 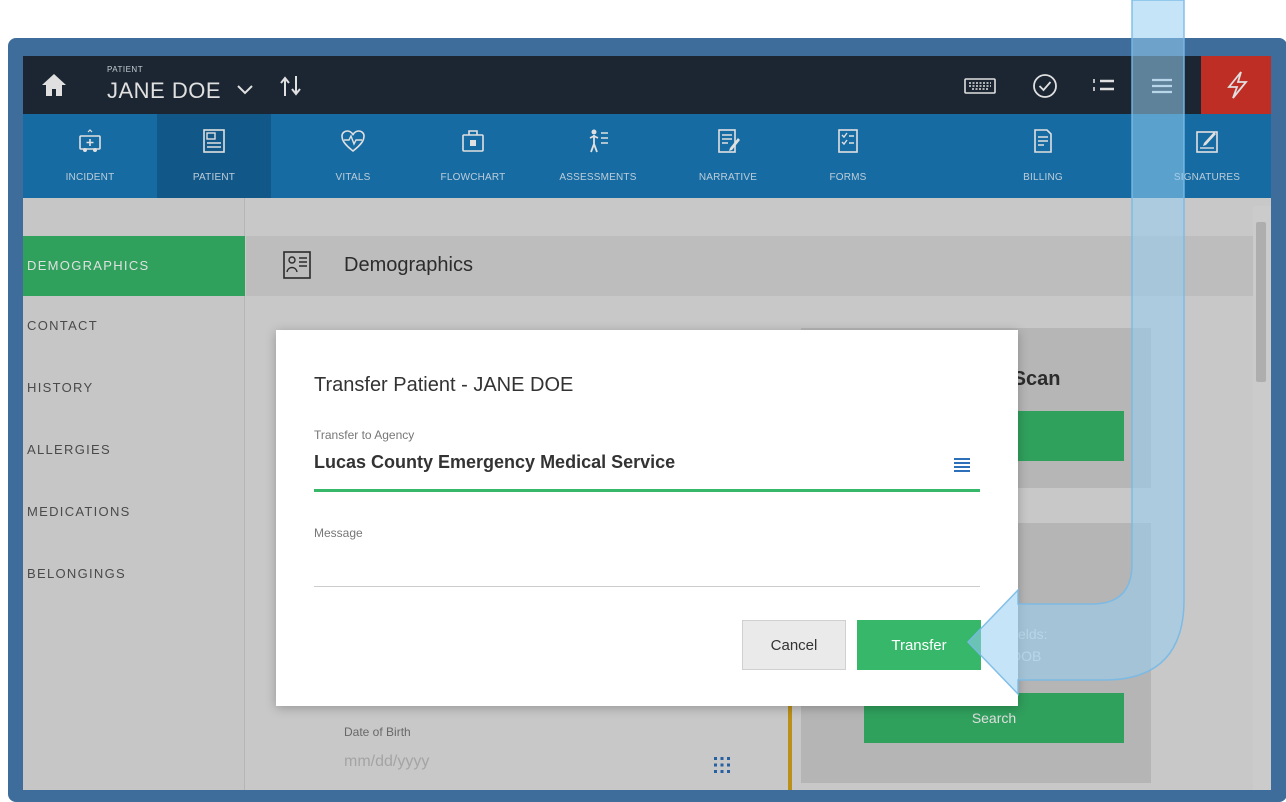 What do you see at coordinates (647, 490) in the screenshot?
I see `agency-field-underline` at bounding box center [647, 490].